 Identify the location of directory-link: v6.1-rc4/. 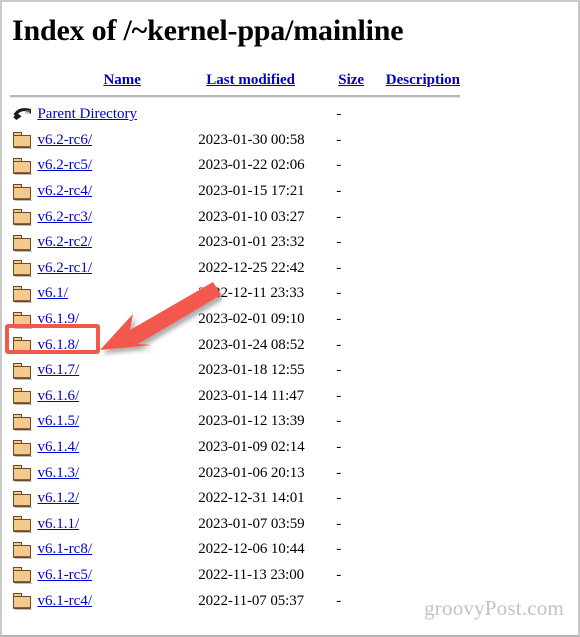
(64, 601).